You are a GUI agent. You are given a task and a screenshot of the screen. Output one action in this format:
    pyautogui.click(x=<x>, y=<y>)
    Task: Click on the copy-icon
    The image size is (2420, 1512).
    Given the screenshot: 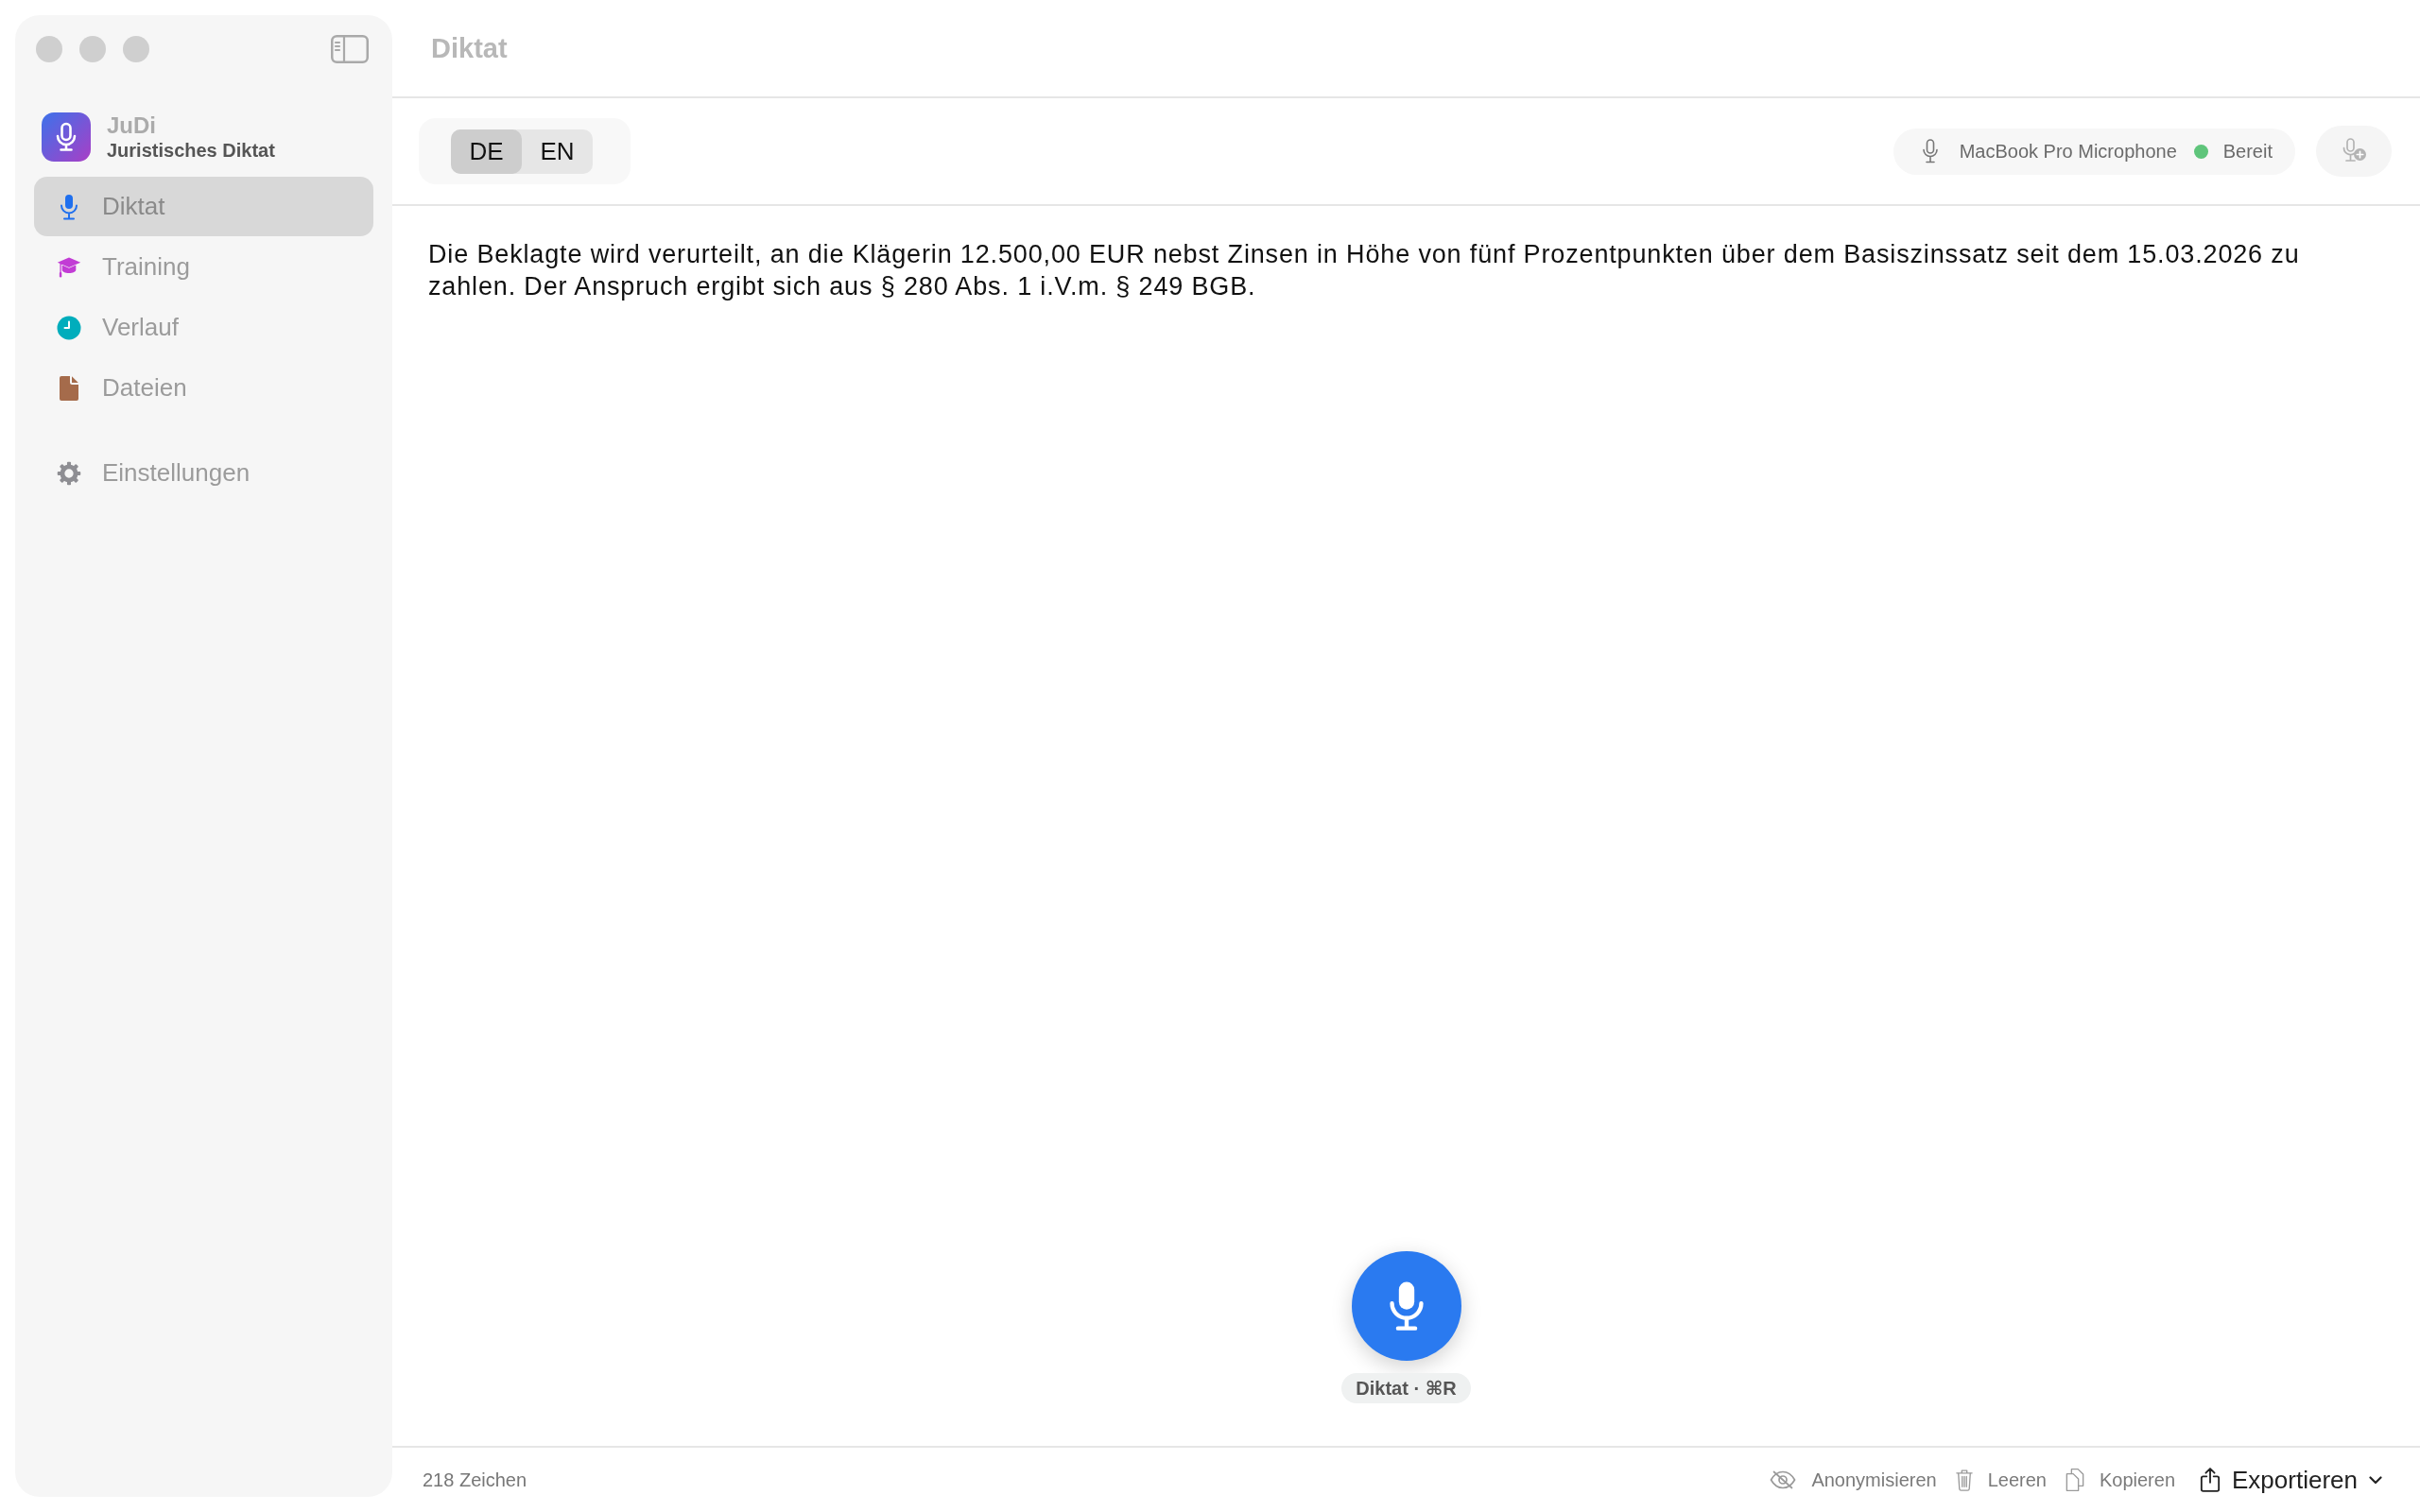 What is the action you would take?
    pyautogui.click(x=2074, y=1480)
    